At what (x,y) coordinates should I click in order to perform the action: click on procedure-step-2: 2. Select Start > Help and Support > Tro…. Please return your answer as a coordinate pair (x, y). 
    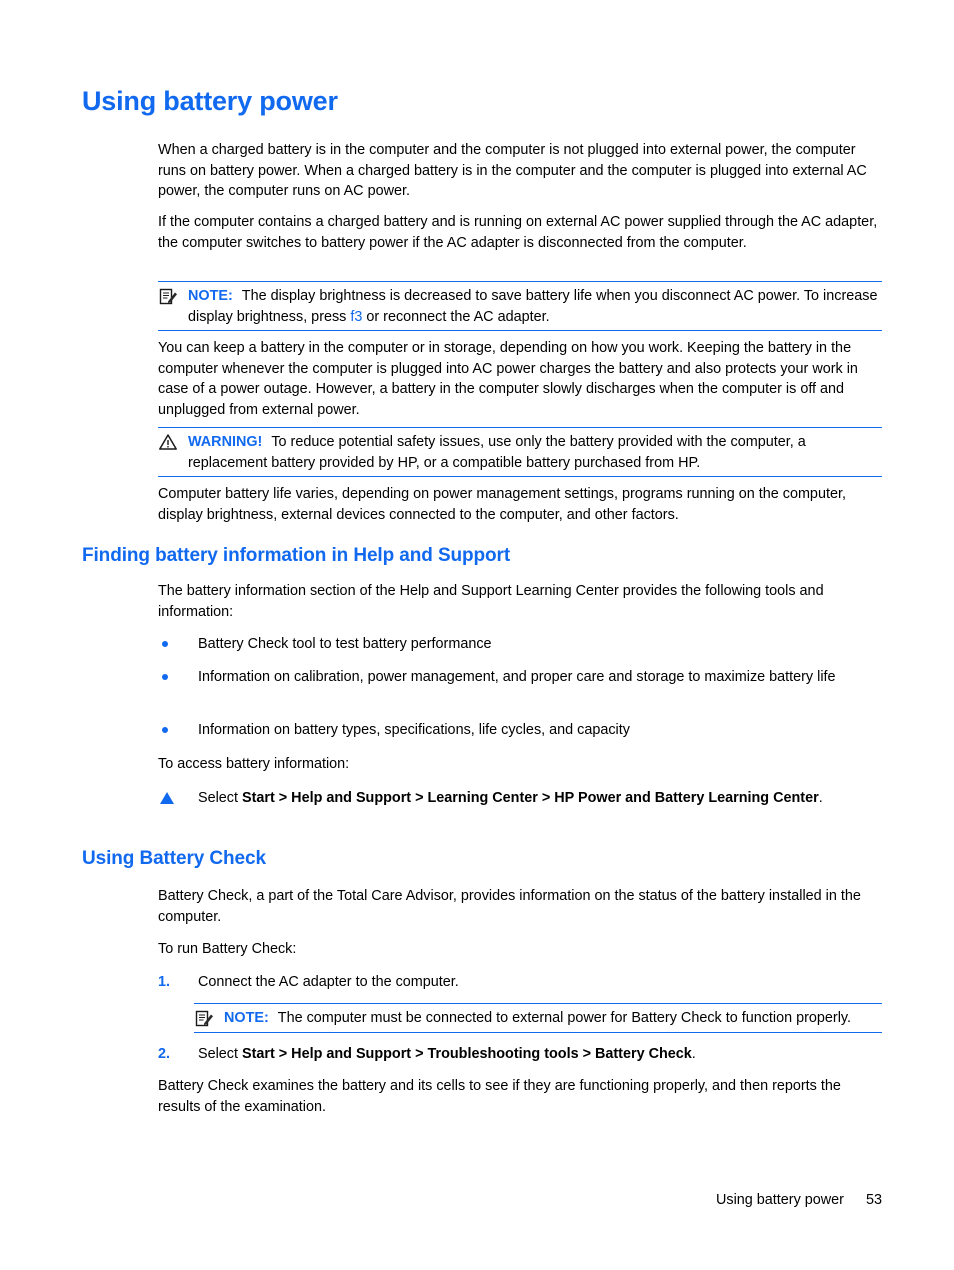
    Looking at the image, I should click on (520, 1054).